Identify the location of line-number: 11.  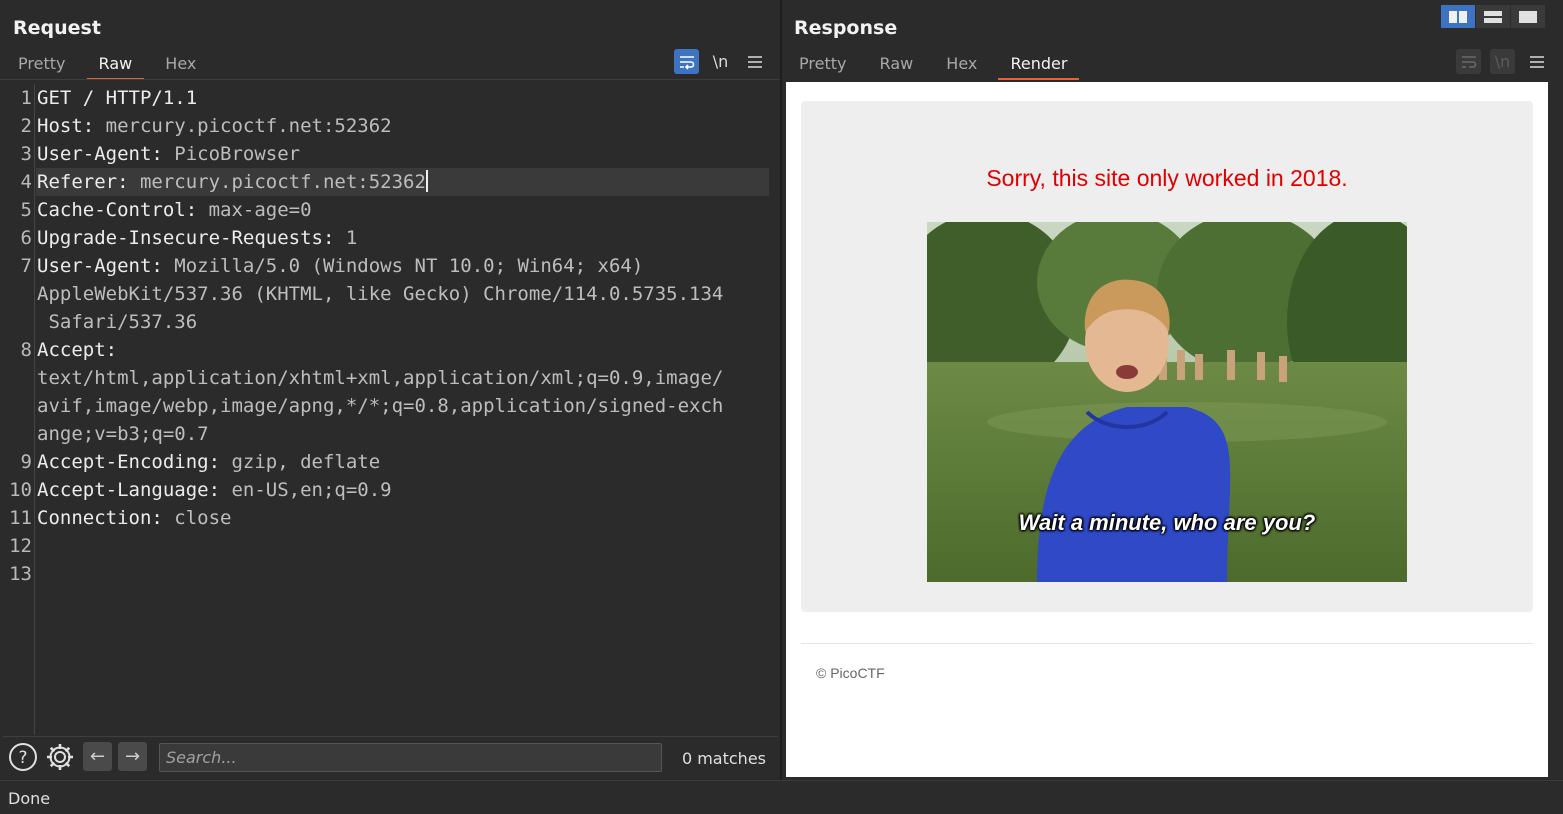
(20, 518).